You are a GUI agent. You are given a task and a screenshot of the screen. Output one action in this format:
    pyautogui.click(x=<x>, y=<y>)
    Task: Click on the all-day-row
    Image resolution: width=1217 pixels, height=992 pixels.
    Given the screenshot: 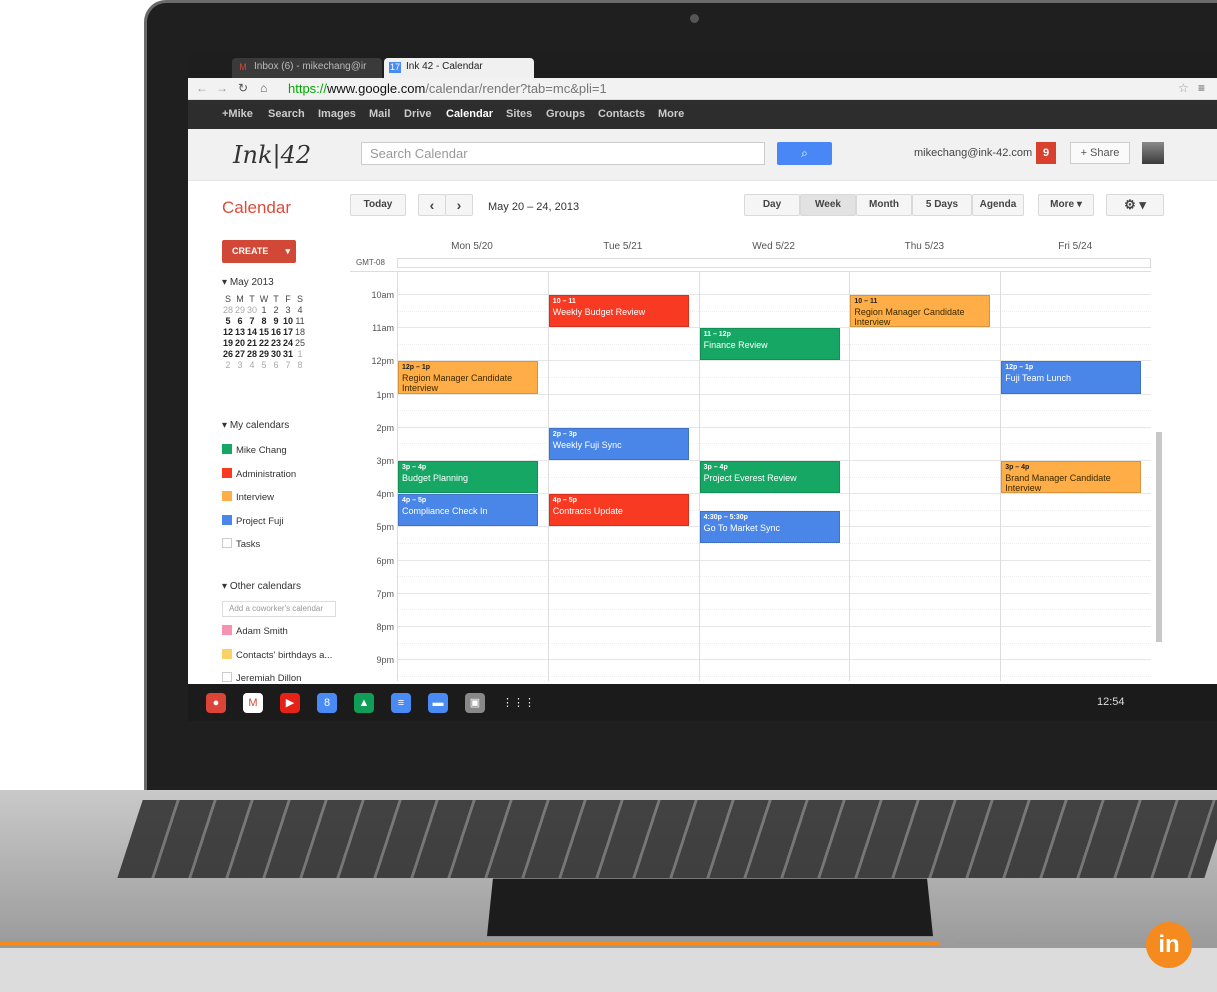 What is the action you would take?
    pyautogui.click(x=774, y=263)
    